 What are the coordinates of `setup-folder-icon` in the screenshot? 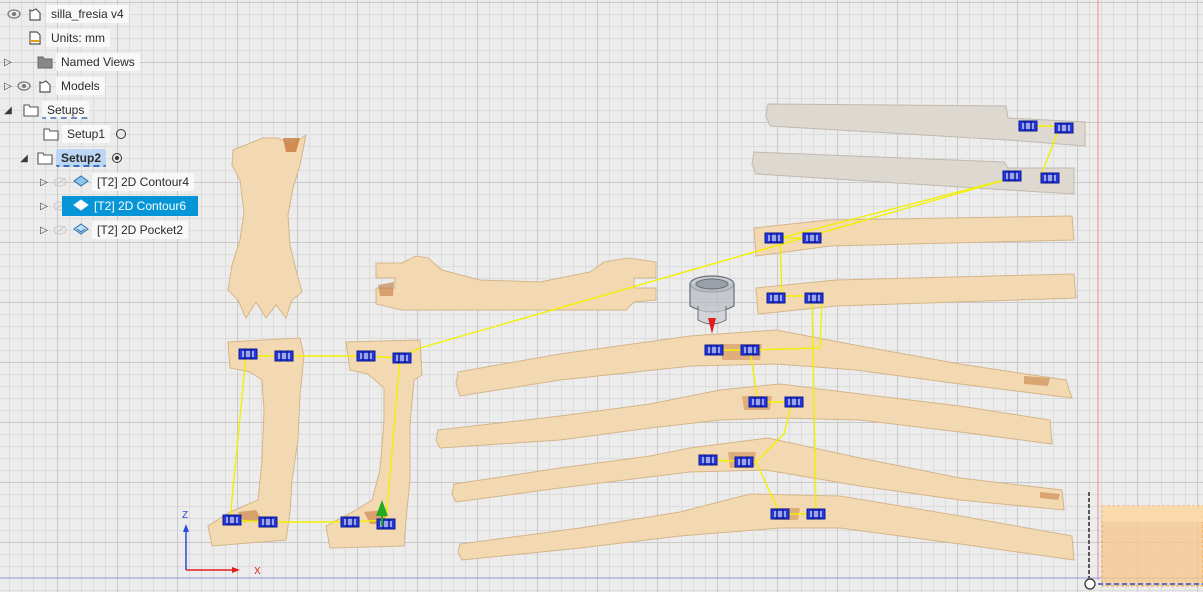 It's located at (31, 110).